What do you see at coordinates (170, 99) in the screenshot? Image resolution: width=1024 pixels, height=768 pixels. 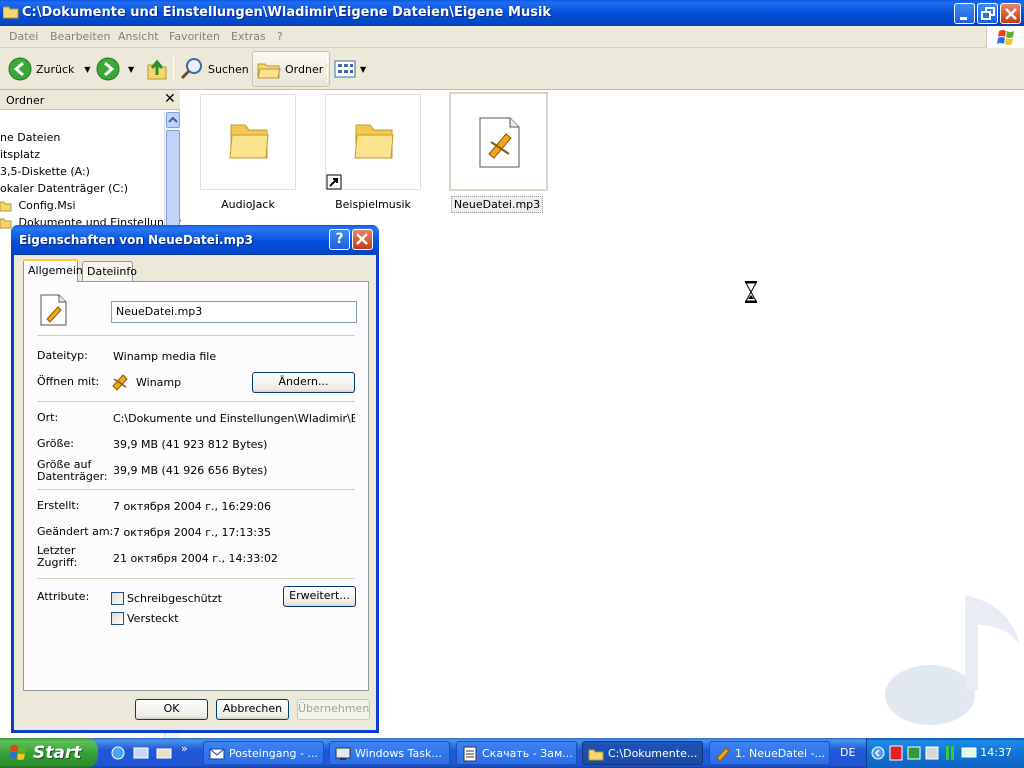 I see `folder-pane-close-icon: ✕` at bounding box center [170, 99].